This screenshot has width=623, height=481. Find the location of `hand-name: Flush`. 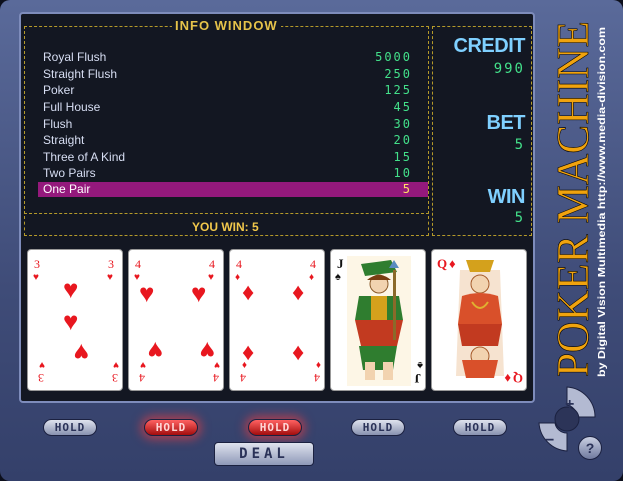

hand-name: Flush is located at coordinates (58, 124).